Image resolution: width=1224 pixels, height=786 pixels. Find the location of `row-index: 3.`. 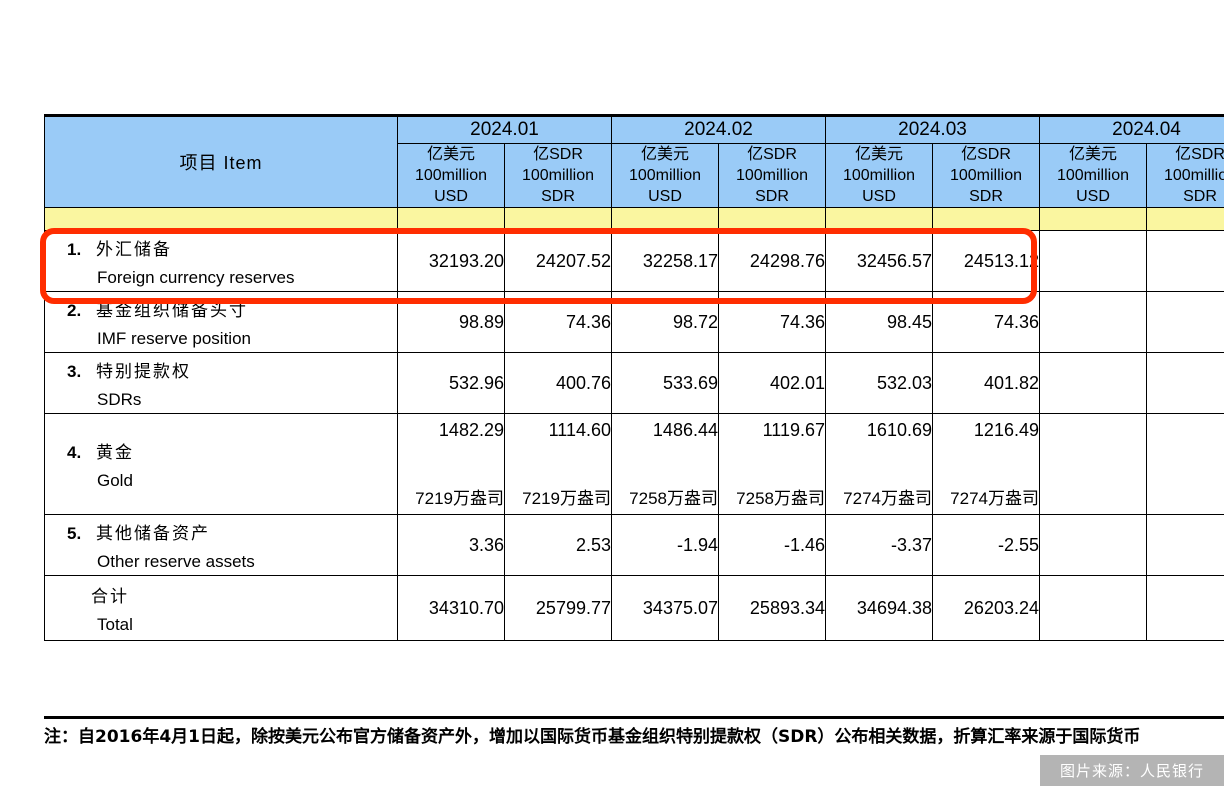

row-index: 3. is located at coordinates (74, 371).